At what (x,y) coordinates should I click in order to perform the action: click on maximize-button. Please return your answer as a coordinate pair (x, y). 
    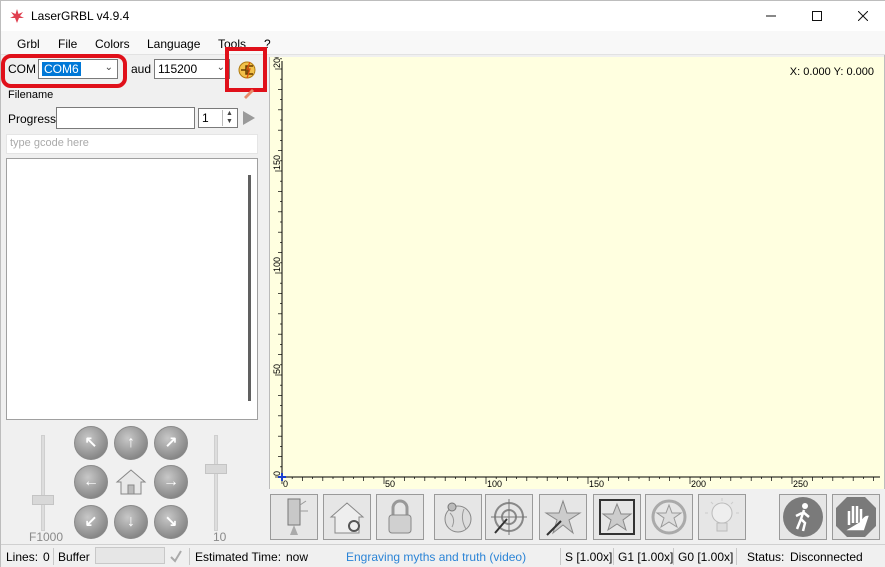
    Looking at the image, I should click on (817, 16).